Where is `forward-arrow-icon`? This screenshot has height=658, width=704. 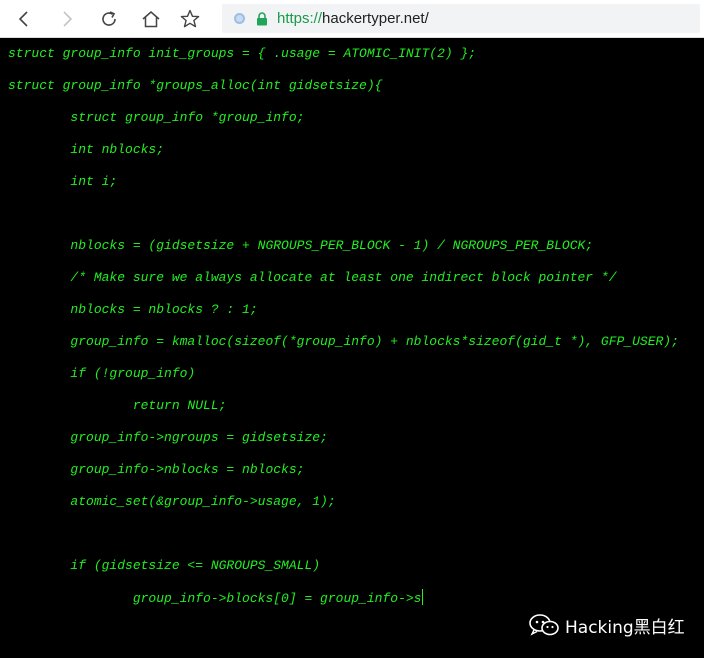 forward-arrow-icon is located at coordinates (68, 19).